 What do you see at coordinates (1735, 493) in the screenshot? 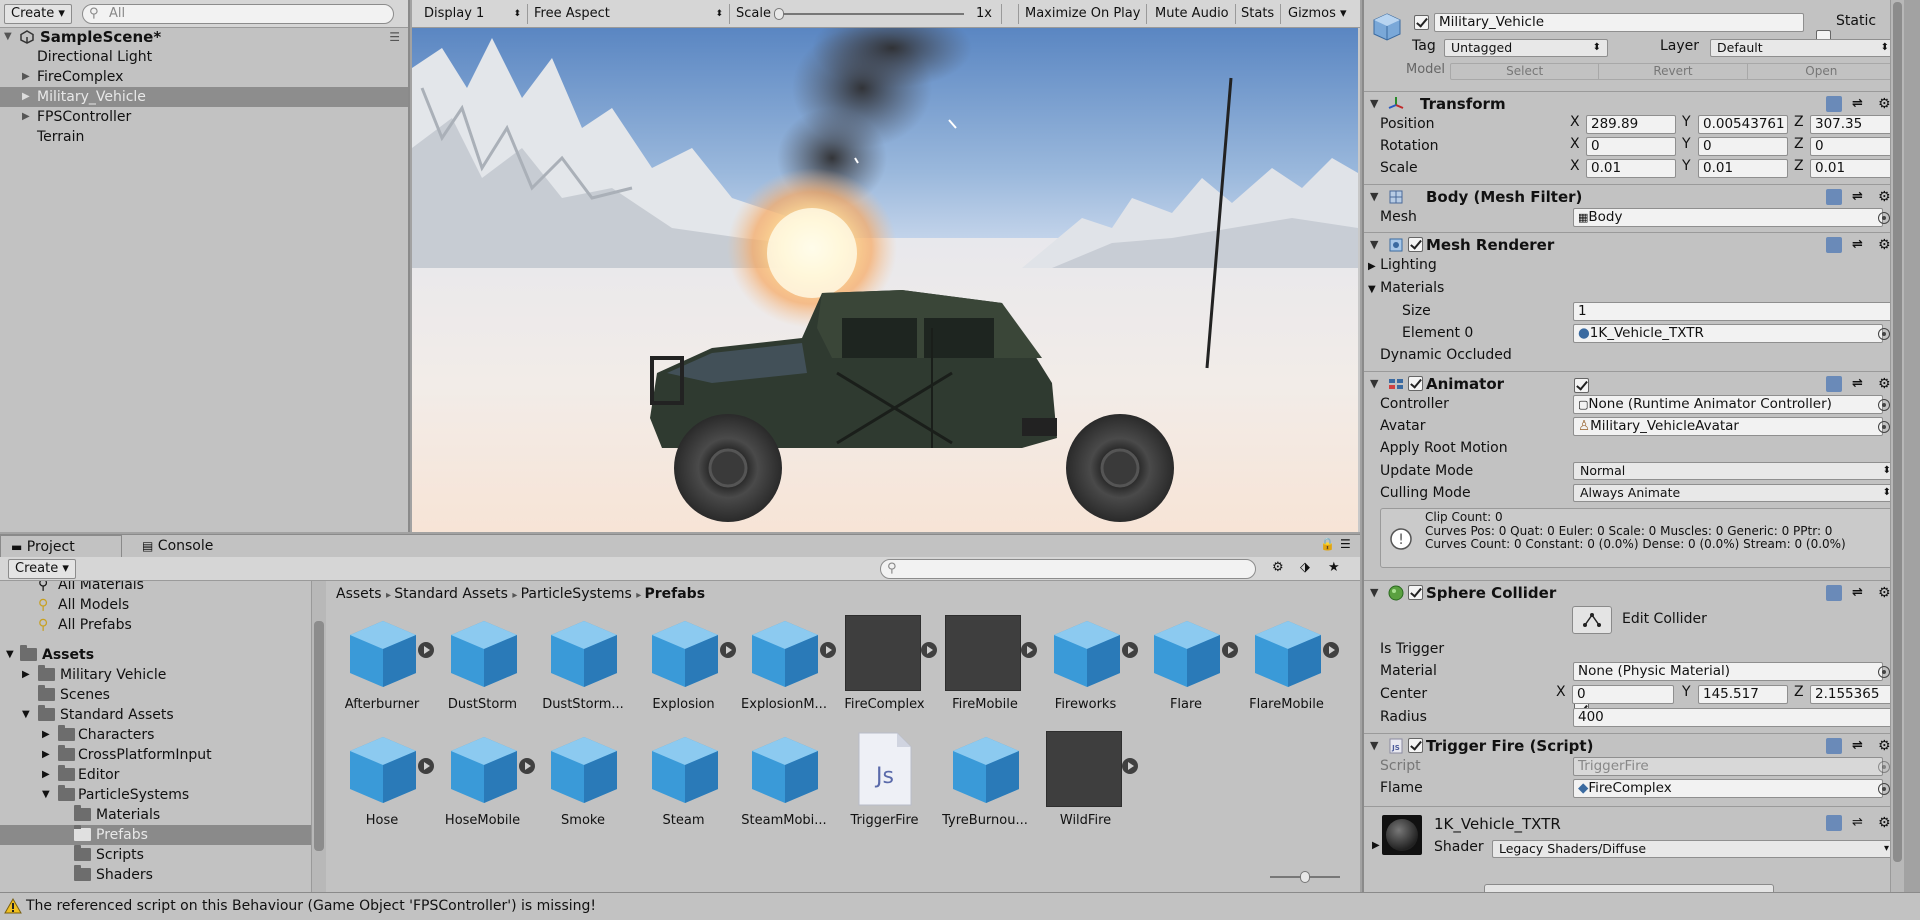
I see `culling-mode-dropdown: Always Animate ⬍` at bounding box center [1735, 493].